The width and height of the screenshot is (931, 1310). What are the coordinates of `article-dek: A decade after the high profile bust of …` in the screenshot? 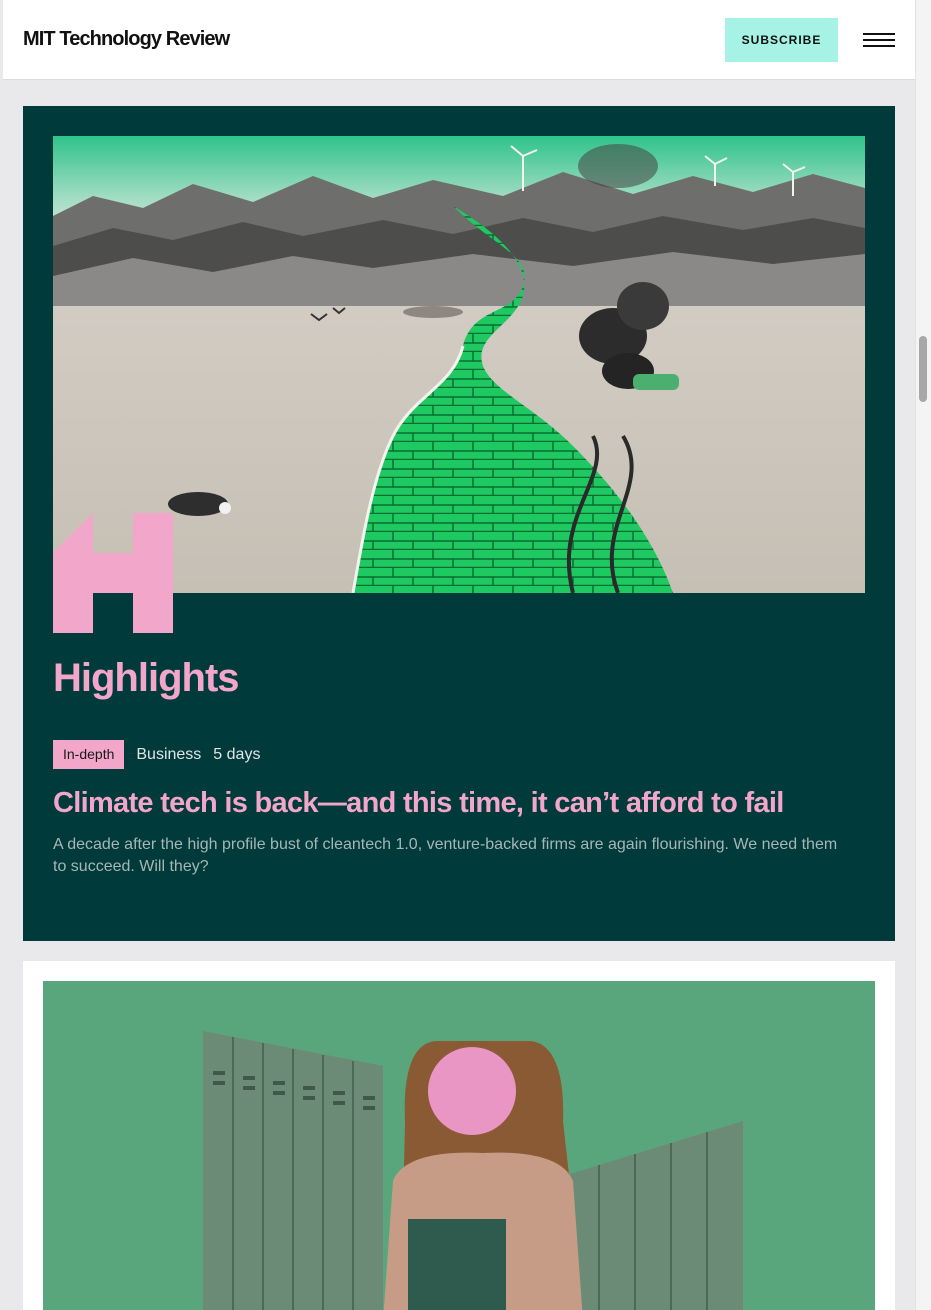 It's located at (445, 855).